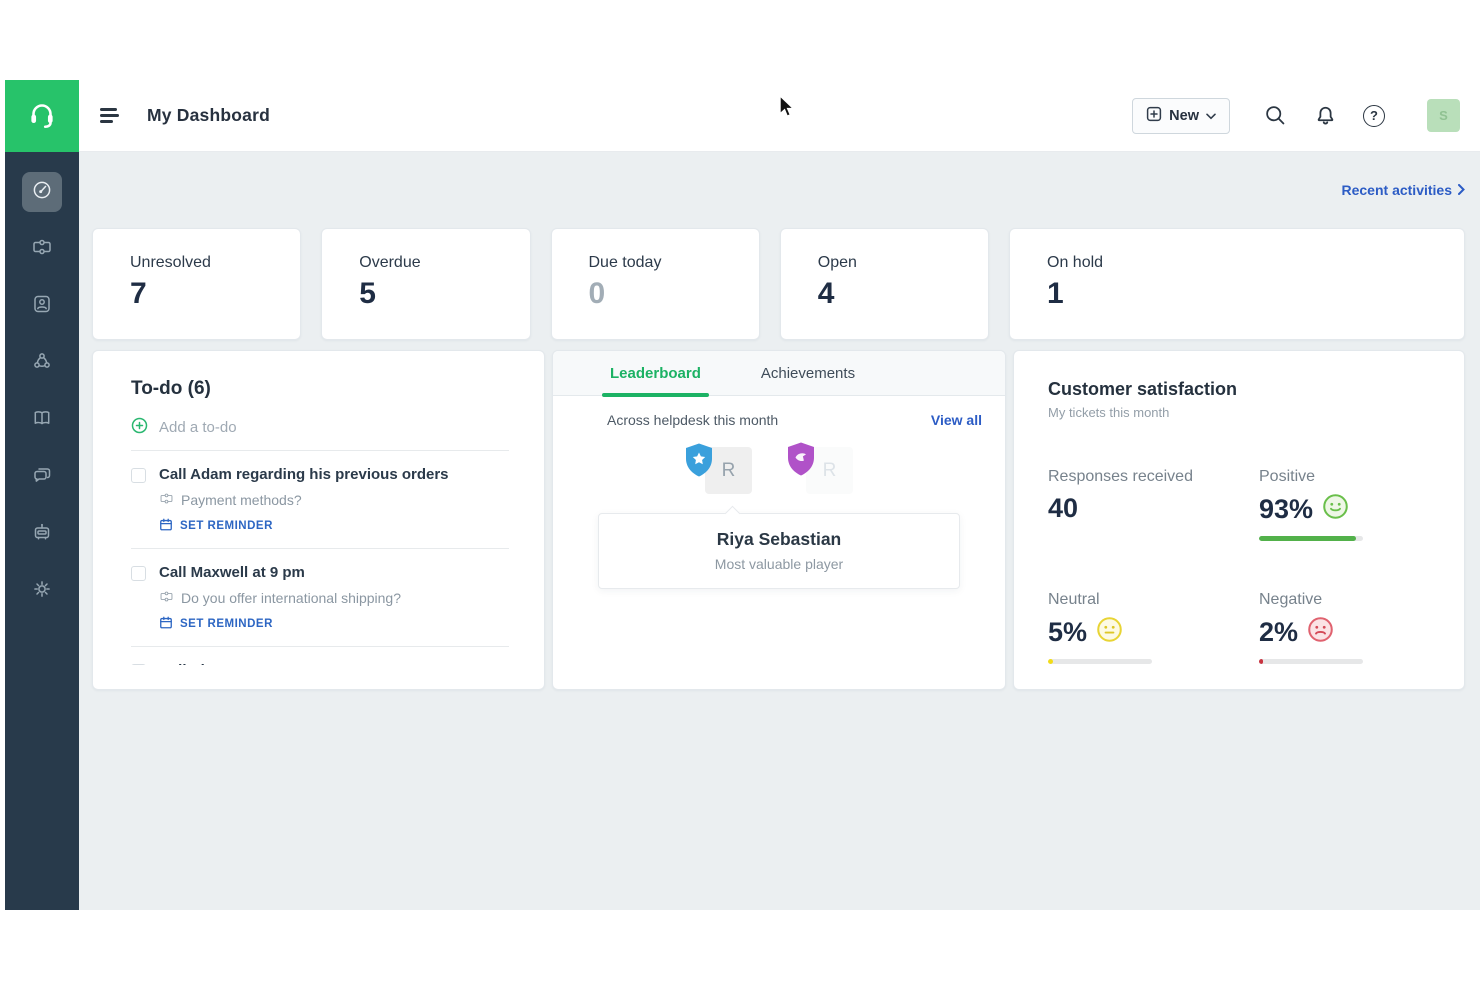  What do you see at coordinates (625, 262) in the screenshot?
I see `stat-label: Due today` at bounding box center [625, 262].